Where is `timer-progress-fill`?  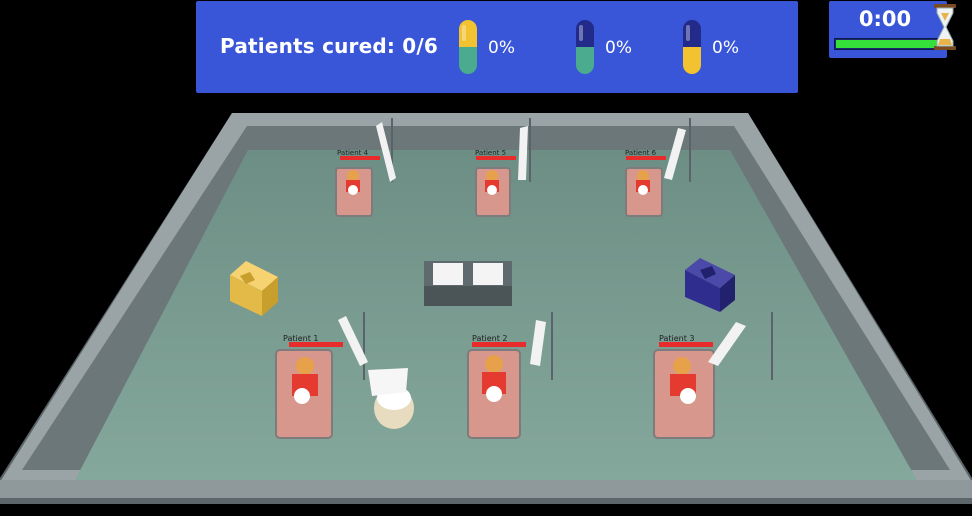
timer-progress-fill is located at coordinates (887, 44).